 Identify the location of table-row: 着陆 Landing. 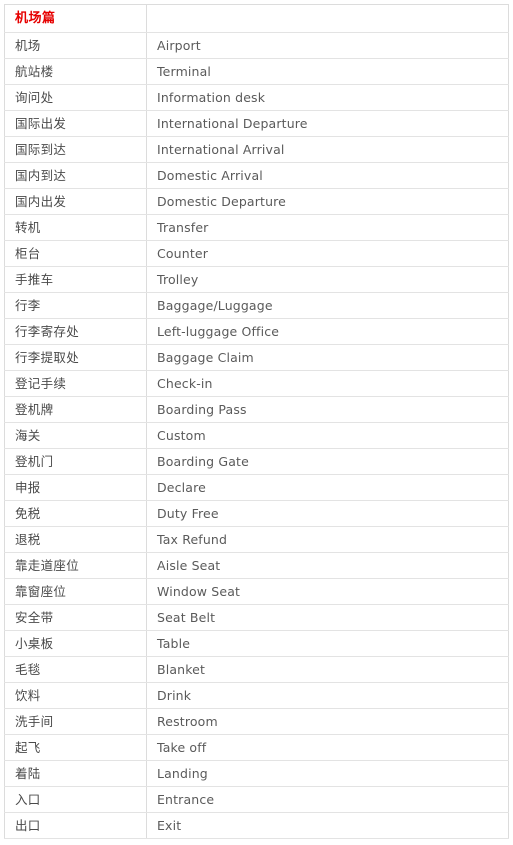
(256, 773).